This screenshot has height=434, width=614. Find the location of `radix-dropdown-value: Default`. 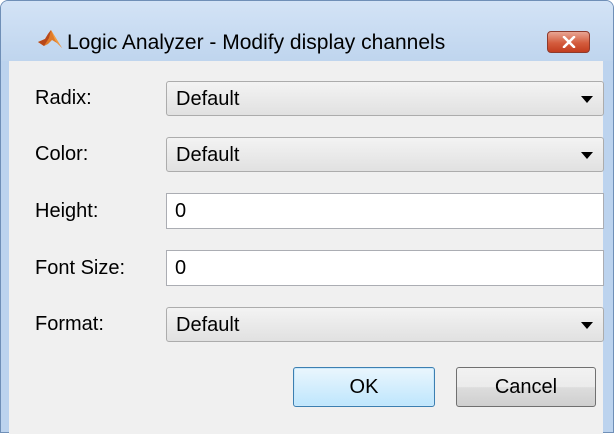

radix-dropdown-value: Default is located at coordinates (208, 99).